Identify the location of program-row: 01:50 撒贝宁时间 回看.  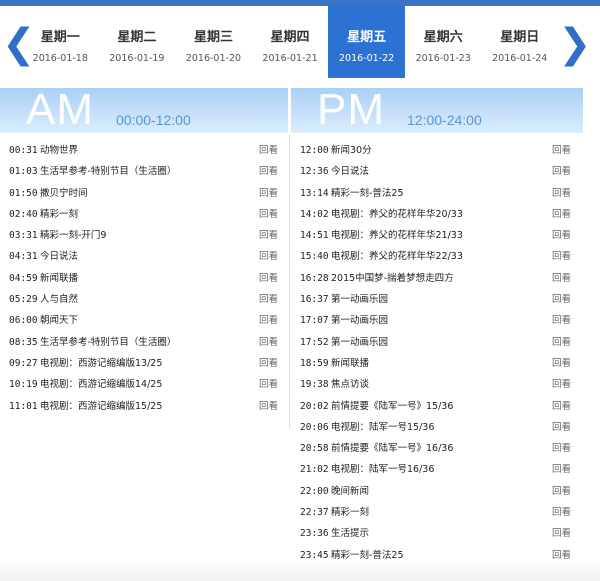
(144, 193).